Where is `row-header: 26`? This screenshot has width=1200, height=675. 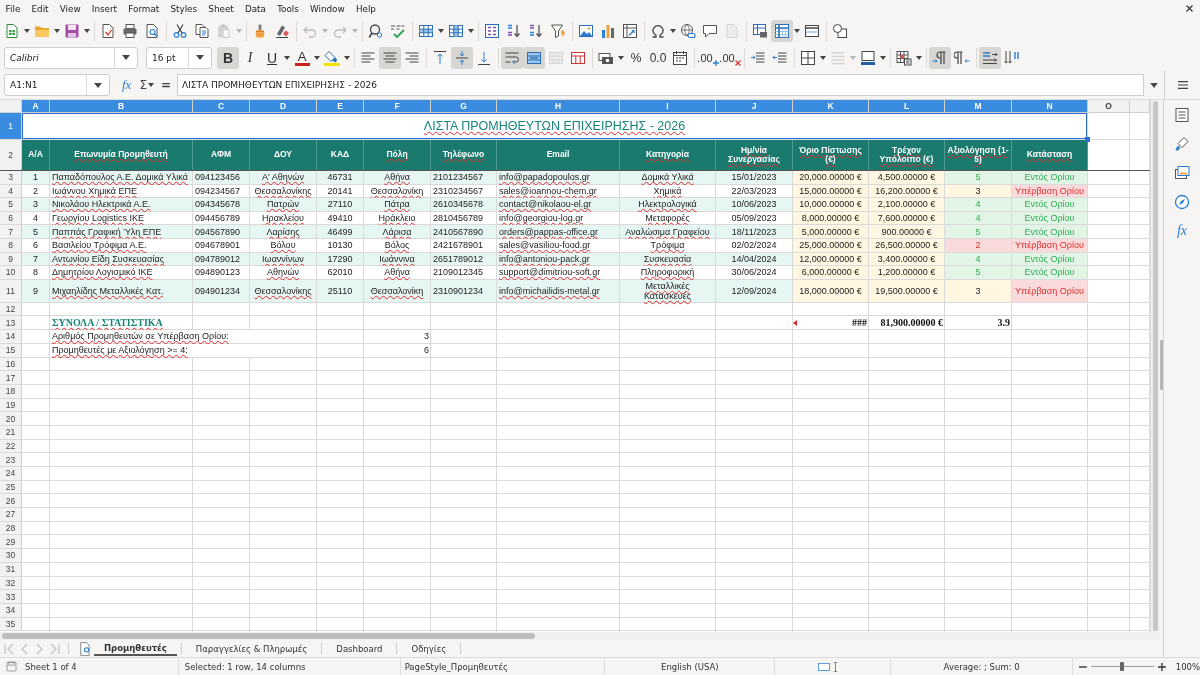 row-header: 26 is located at coordinates (11, 501).